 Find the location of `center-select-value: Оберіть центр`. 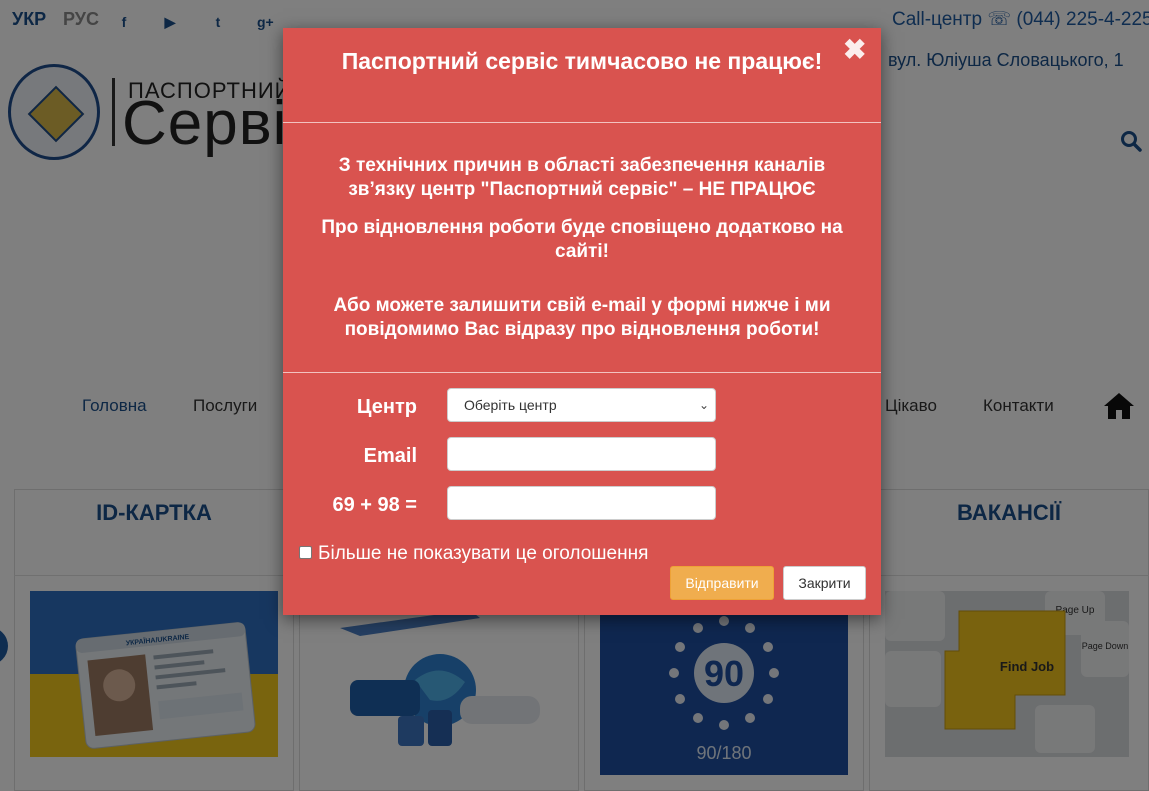

center-select-value: Оберіть центр is located at coordinates (510, 405).